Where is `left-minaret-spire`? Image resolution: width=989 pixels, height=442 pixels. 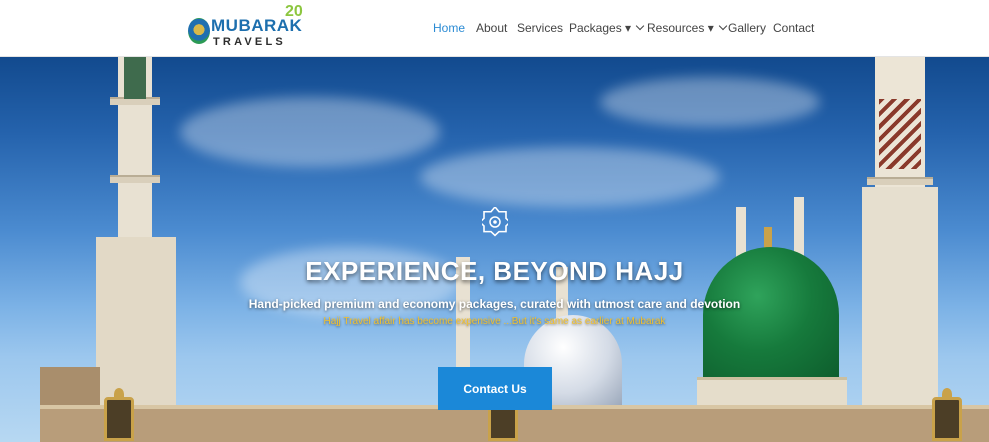
left-minaret-spire is located at coordinates (135, 78).